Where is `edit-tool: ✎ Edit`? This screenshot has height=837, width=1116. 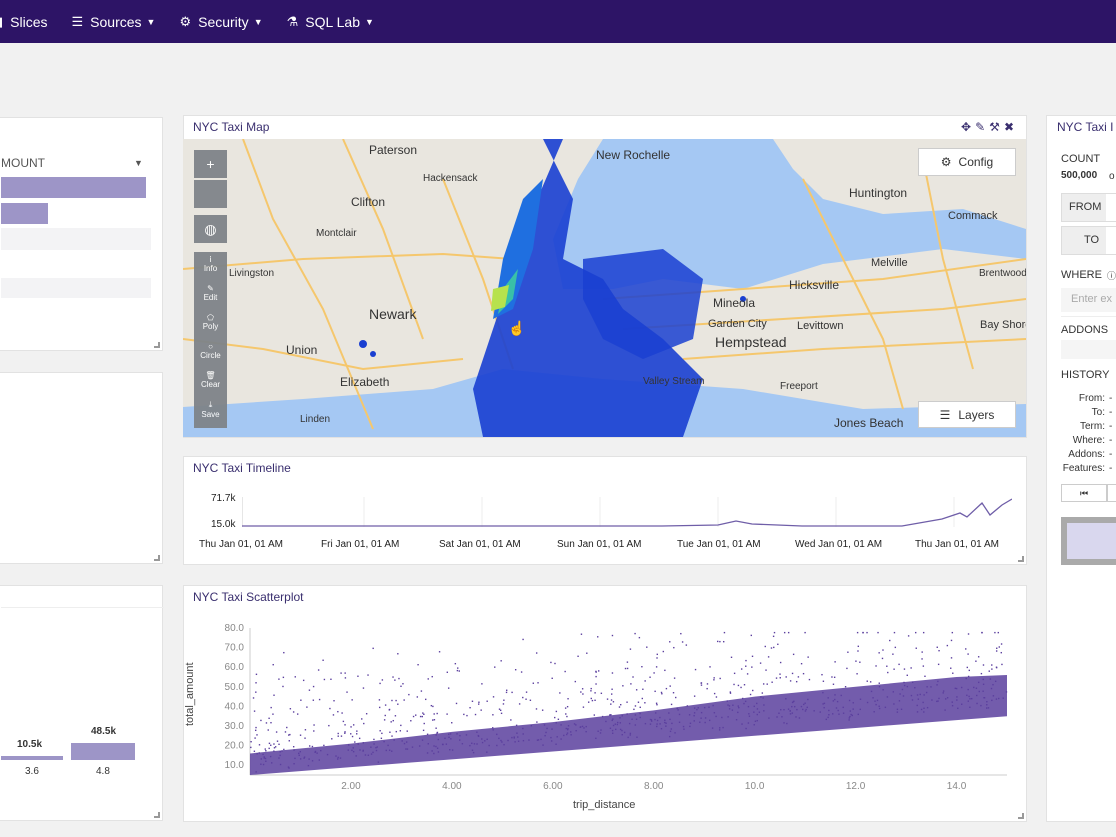 edit-tool: ✎ Edit is located at coordinates (210, 295).